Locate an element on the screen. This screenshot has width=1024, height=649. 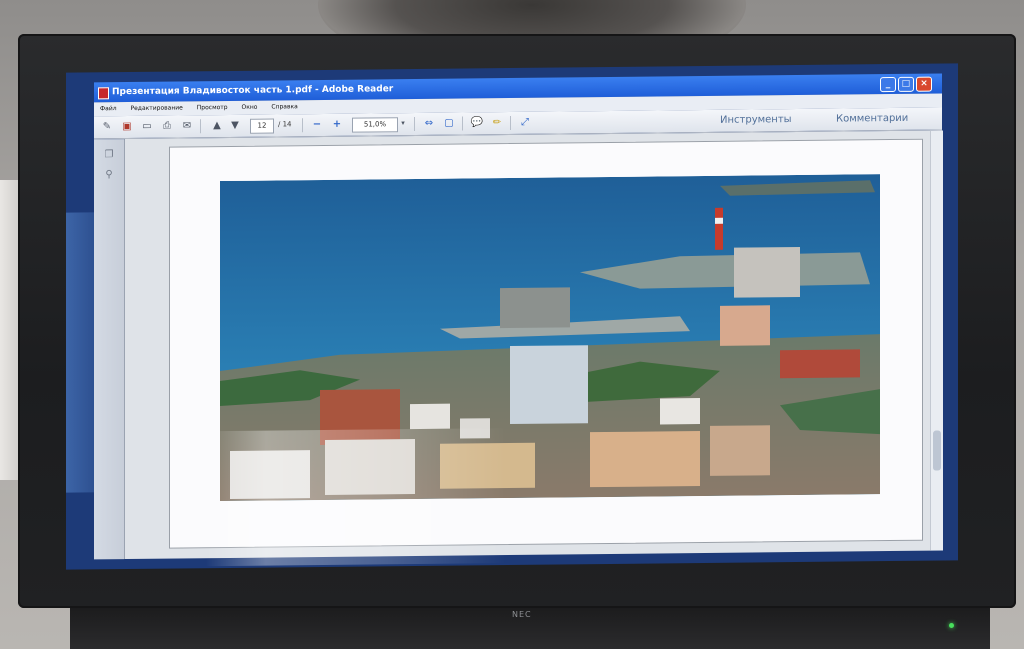
menu-file: Файл is located at coordinates (108, 108).